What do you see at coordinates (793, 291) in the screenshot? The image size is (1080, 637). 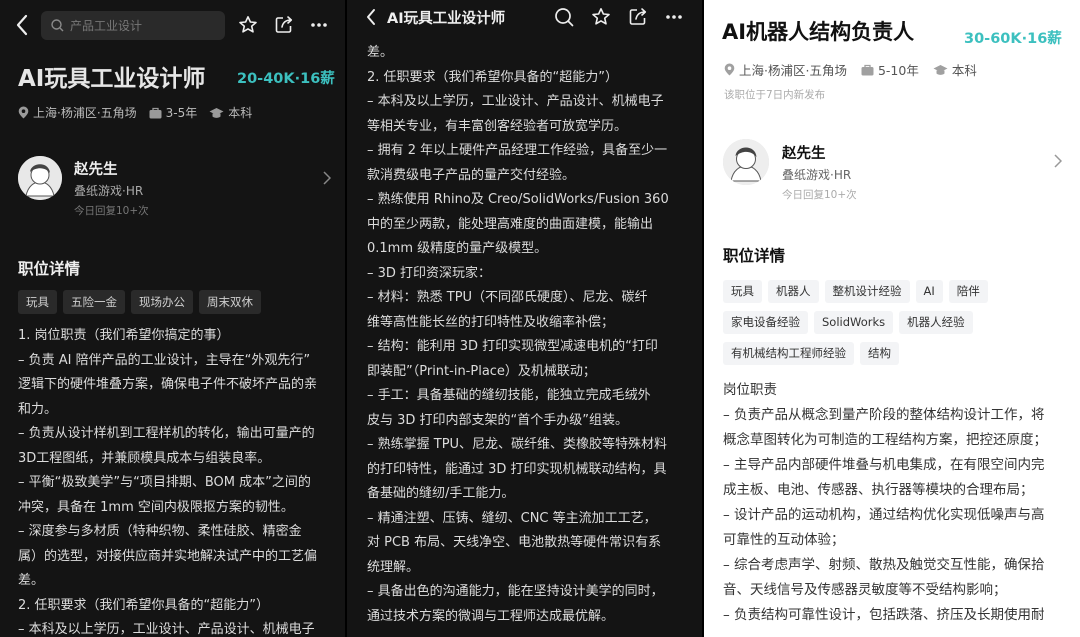 I see `tag: 机器人` at bounding box center [793, 291].